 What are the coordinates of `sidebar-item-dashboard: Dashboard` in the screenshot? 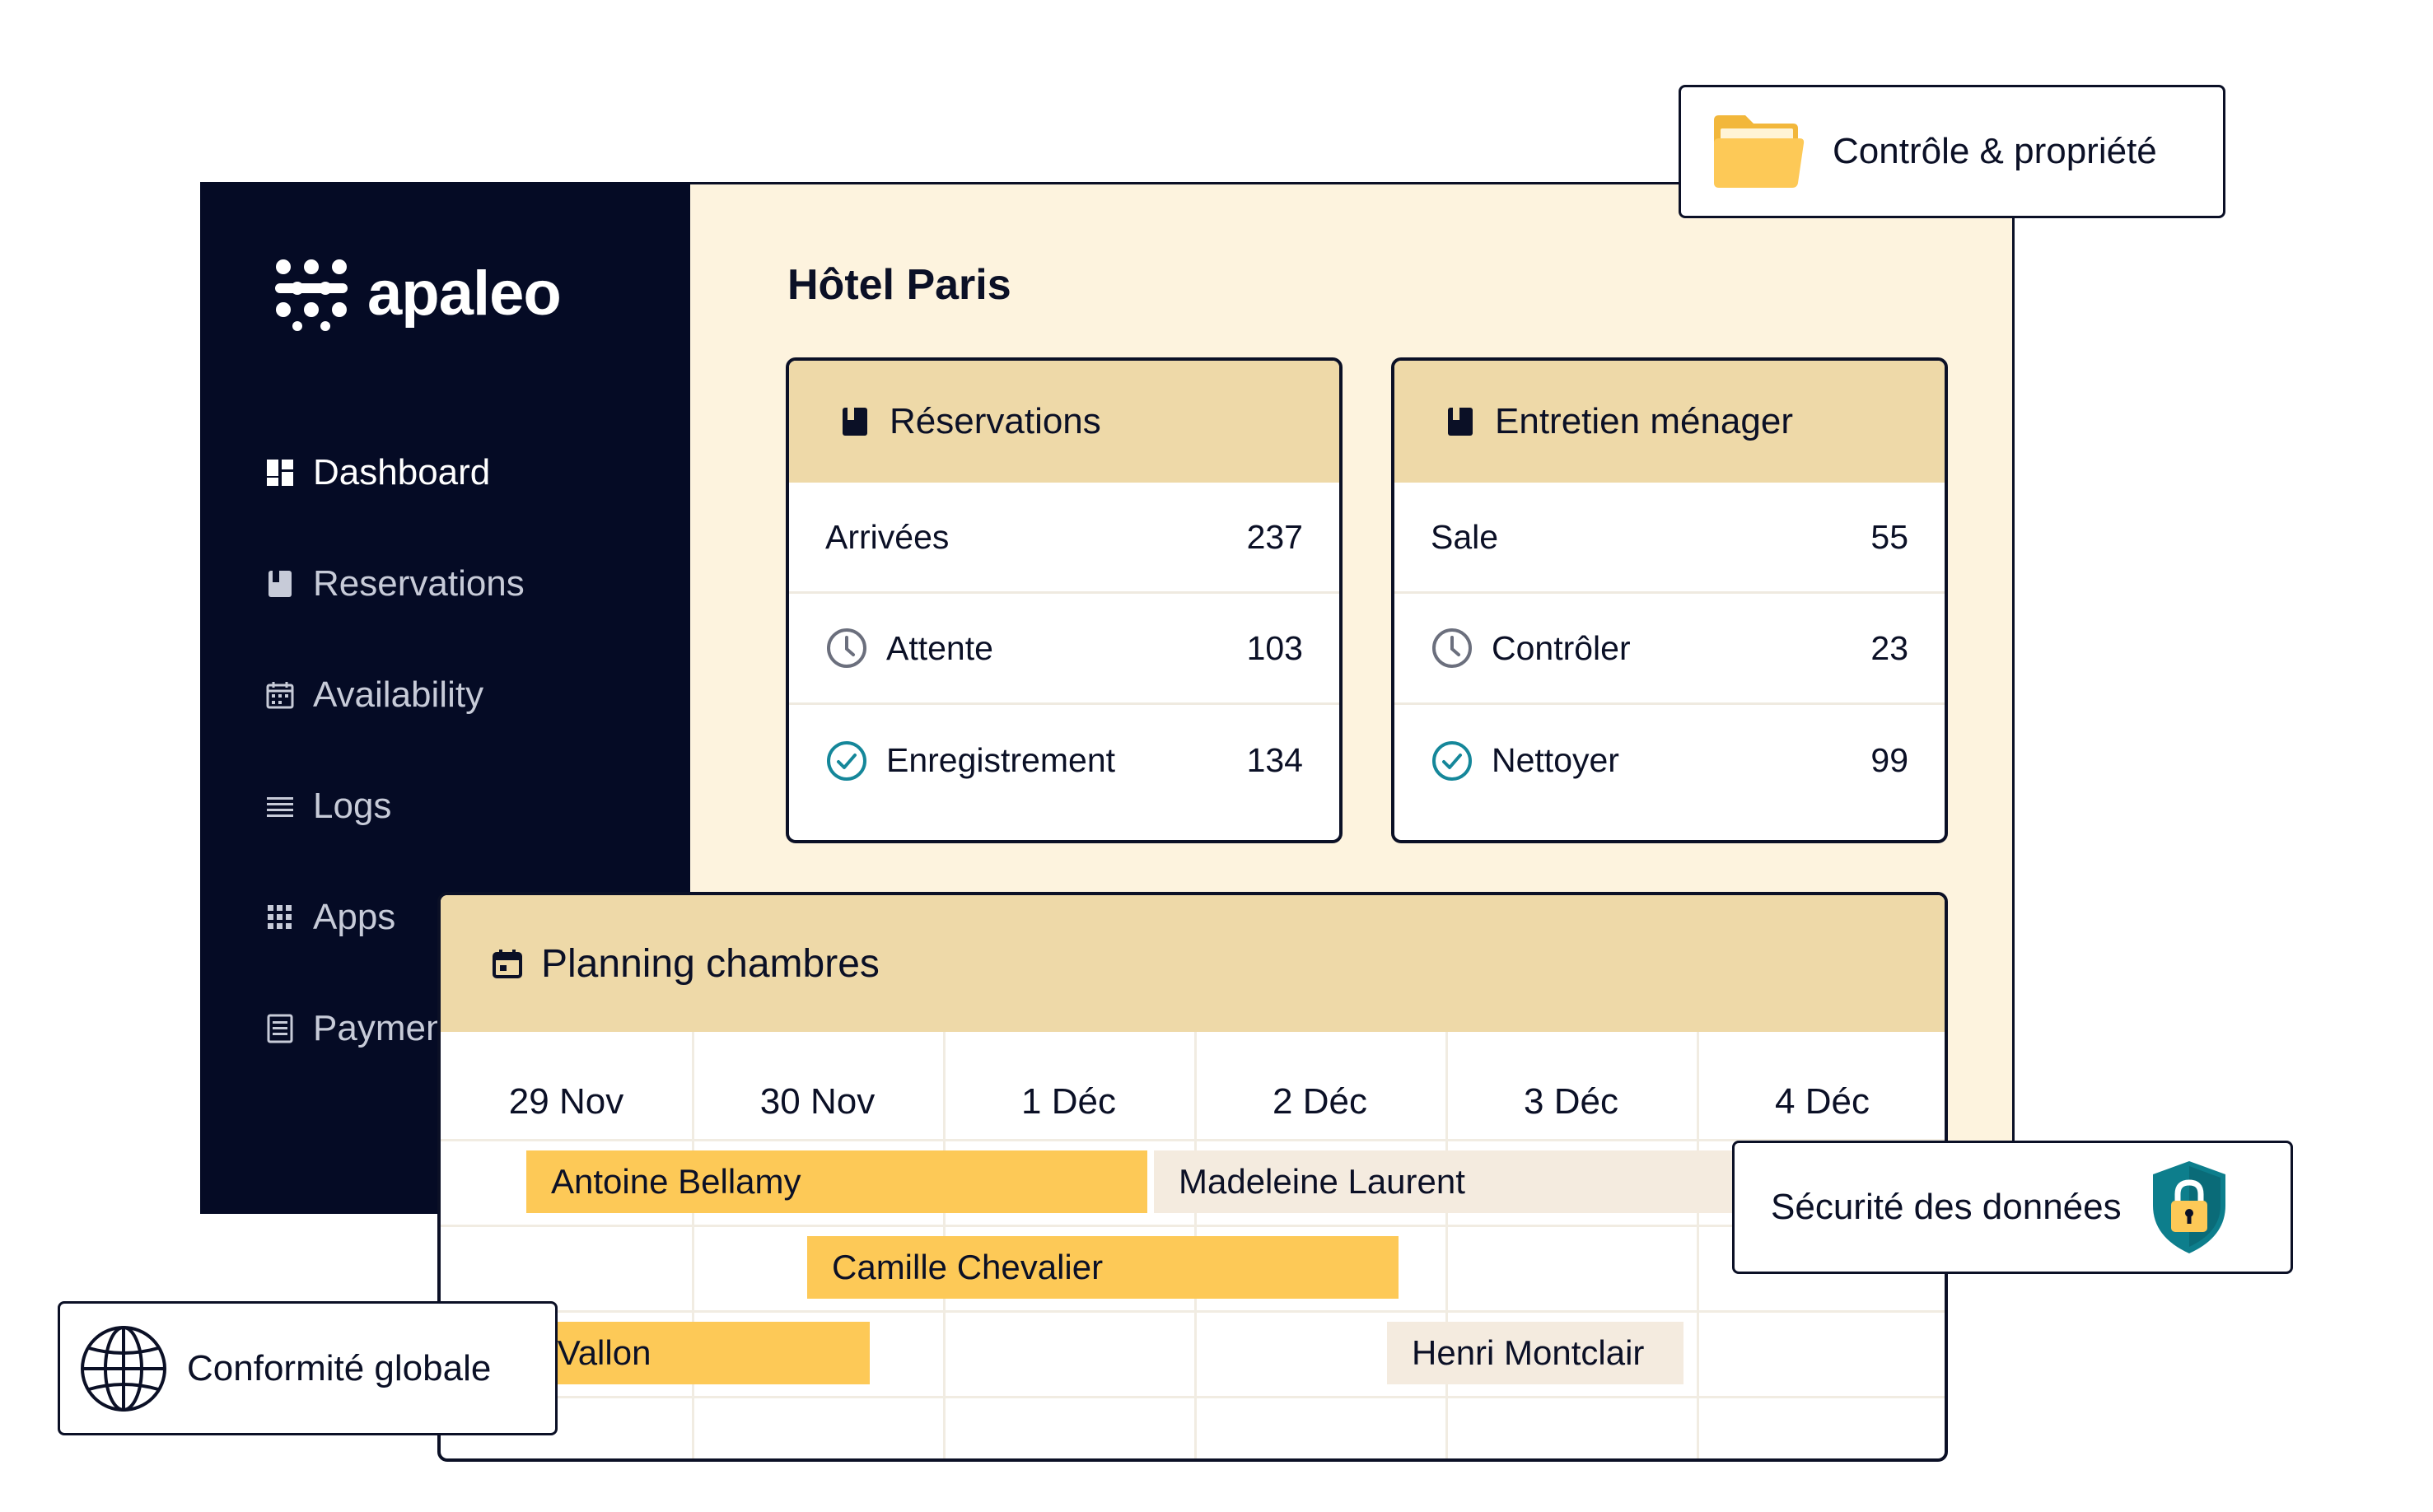 It's located at (378, 472).